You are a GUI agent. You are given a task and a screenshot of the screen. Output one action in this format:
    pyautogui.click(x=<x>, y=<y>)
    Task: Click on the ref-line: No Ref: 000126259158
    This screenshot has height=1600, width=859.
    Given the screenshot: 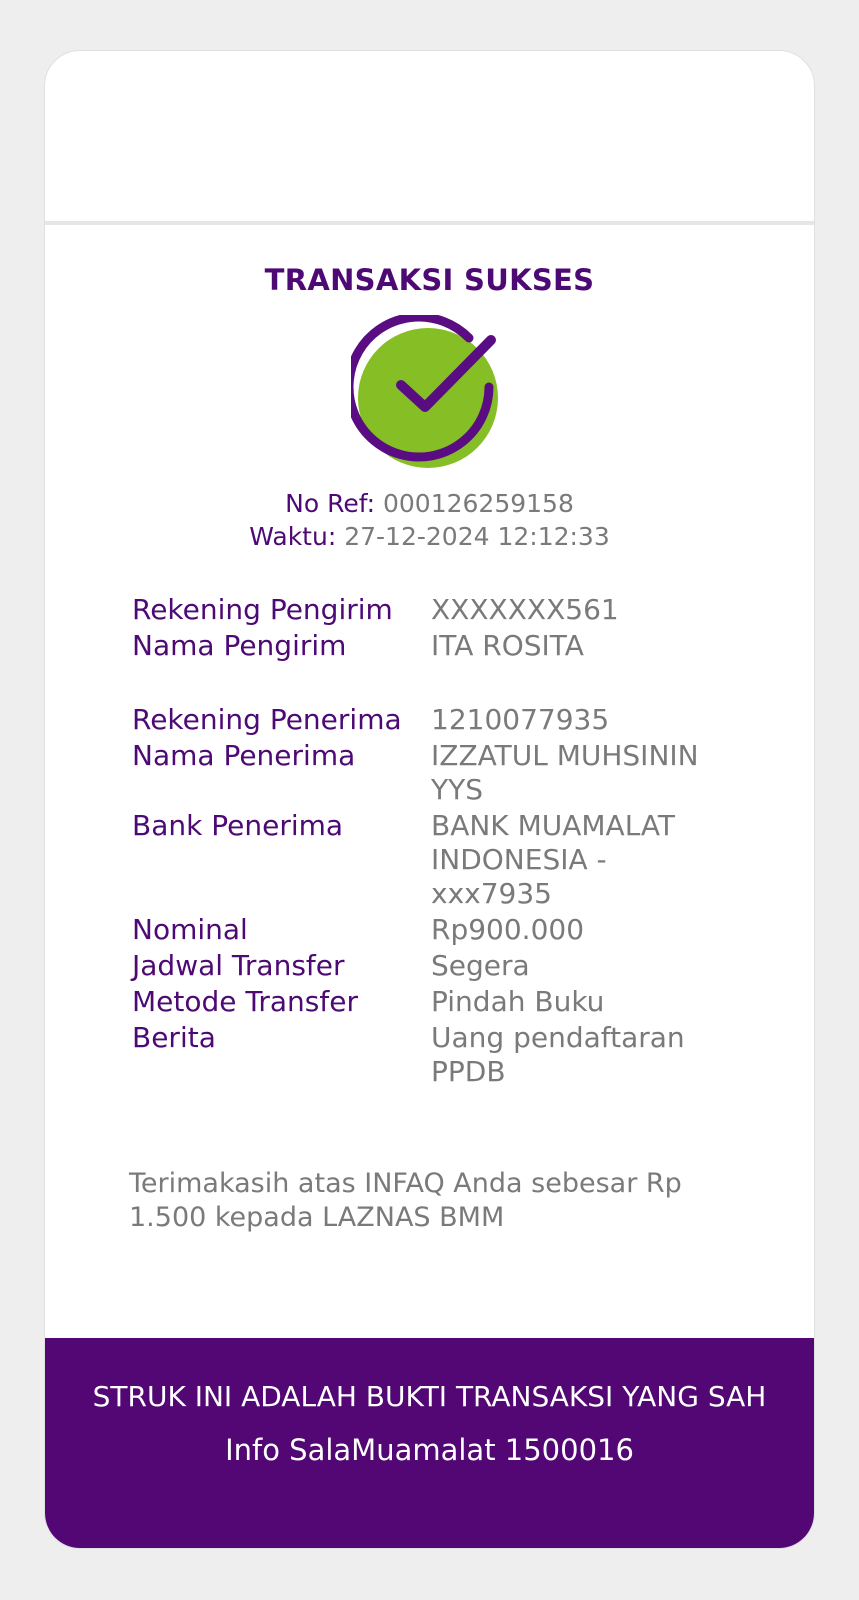 What is the action you would take?
    pyautogui.click(x=429, y=503)
    